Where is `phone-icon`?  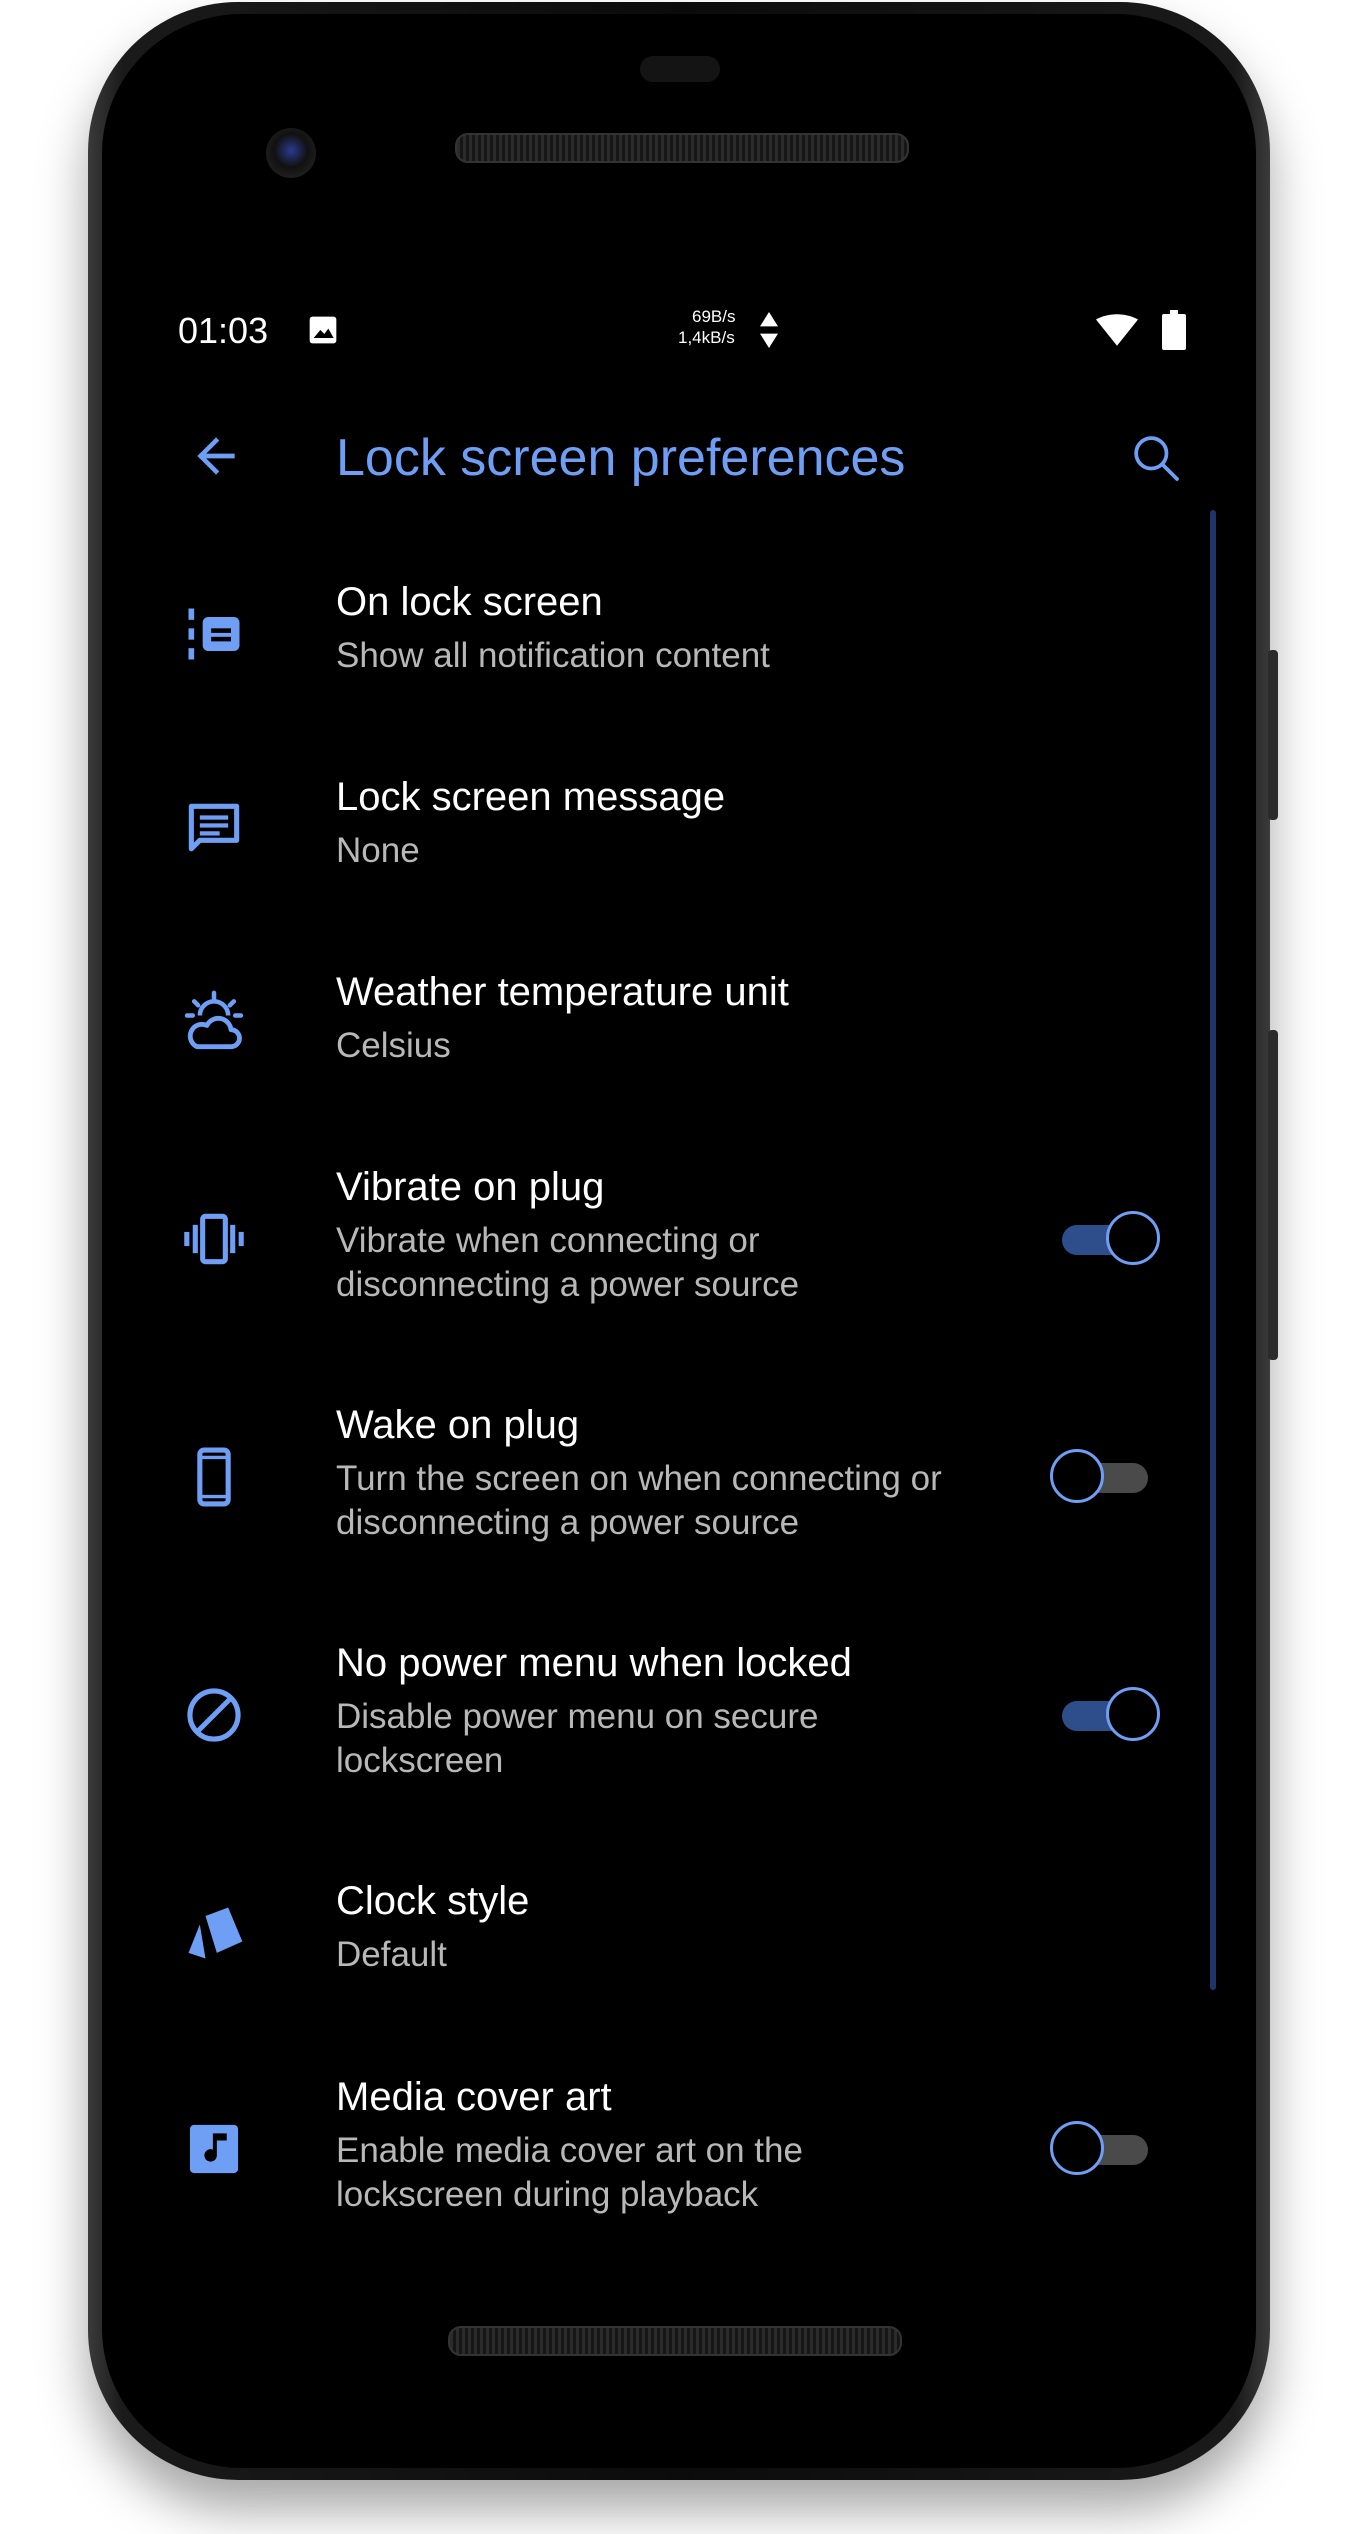
phone-icon is located at coordinates (214, 1477).